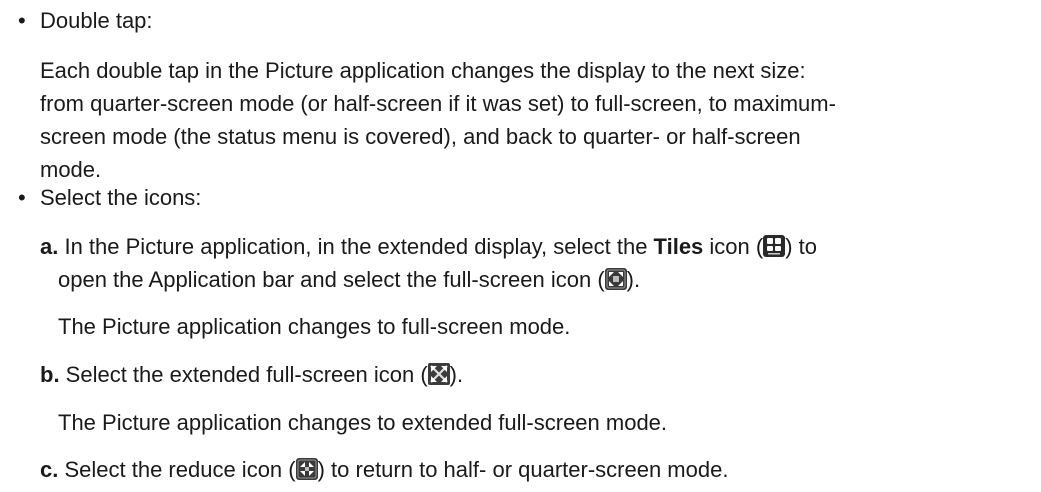 The height and width of the screenshot is (492, 1041). What do you see at coordinates (49, 246) in the screenshot?
I see `step-letter: a.` at bounding box center [49, 246].